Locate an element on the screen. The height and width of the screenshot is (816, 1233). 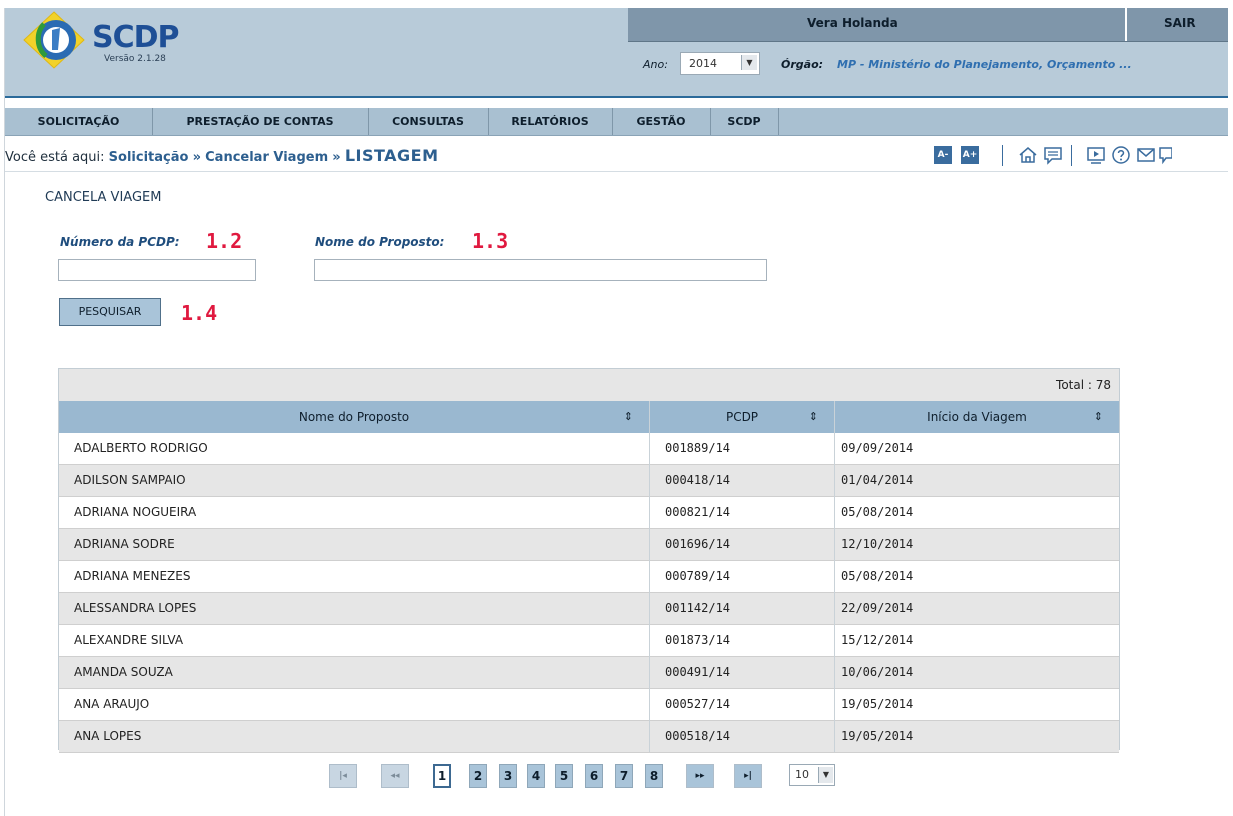
next-page-button: ▸▸ is located at coordinates (700, 776).